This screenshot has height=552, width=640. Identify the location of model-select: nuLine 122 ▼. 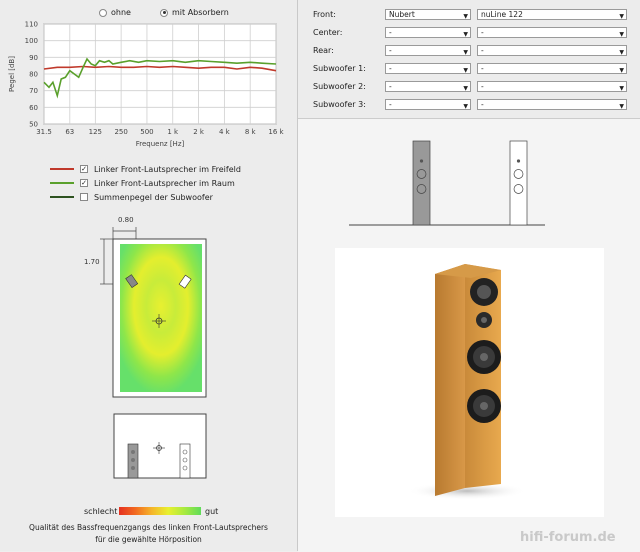
(552, 14).